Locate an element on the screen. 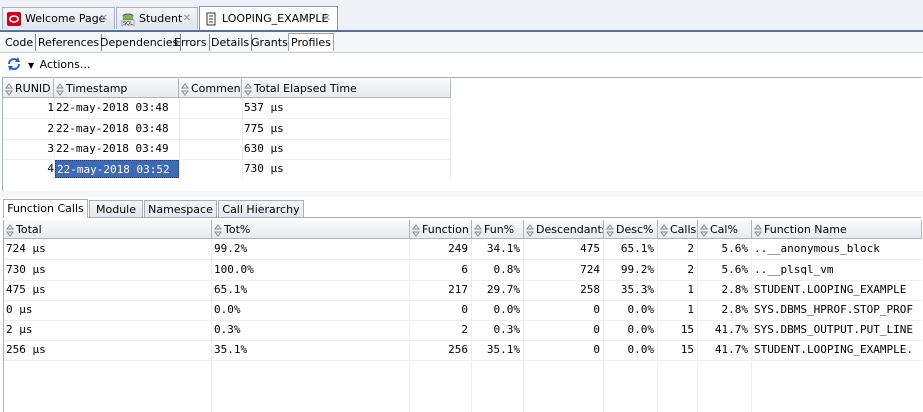 Image resolution: width=923 pixels, height=412 pixels. table-row: 2 22-may-2018 03:48 775 µs is located at coordinates (227, 129).